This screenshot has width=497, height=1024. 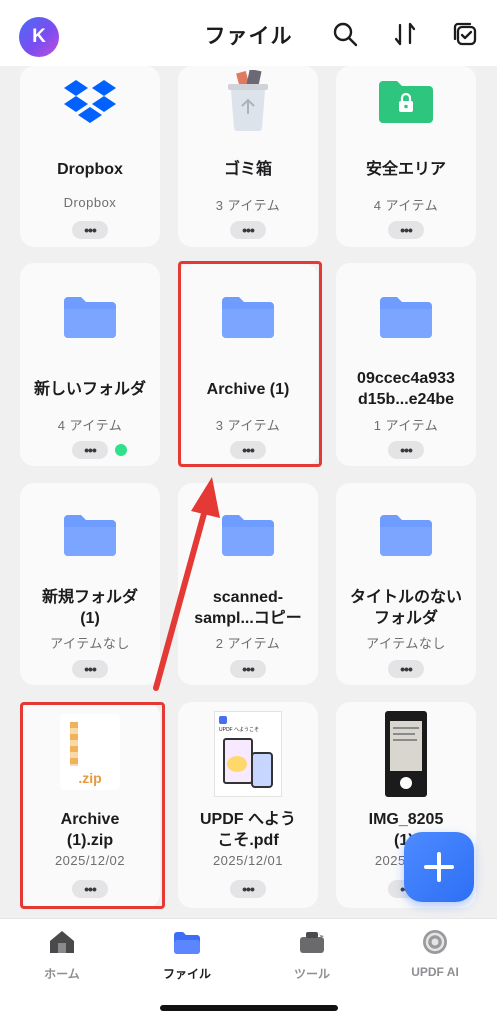 I want to click on tile-name-line: フォルダ, so click(x=405, y=618).